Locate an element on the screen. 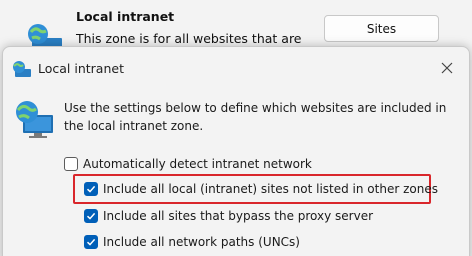  dialog-title: Local intranet is located at coordinates (81, 68).